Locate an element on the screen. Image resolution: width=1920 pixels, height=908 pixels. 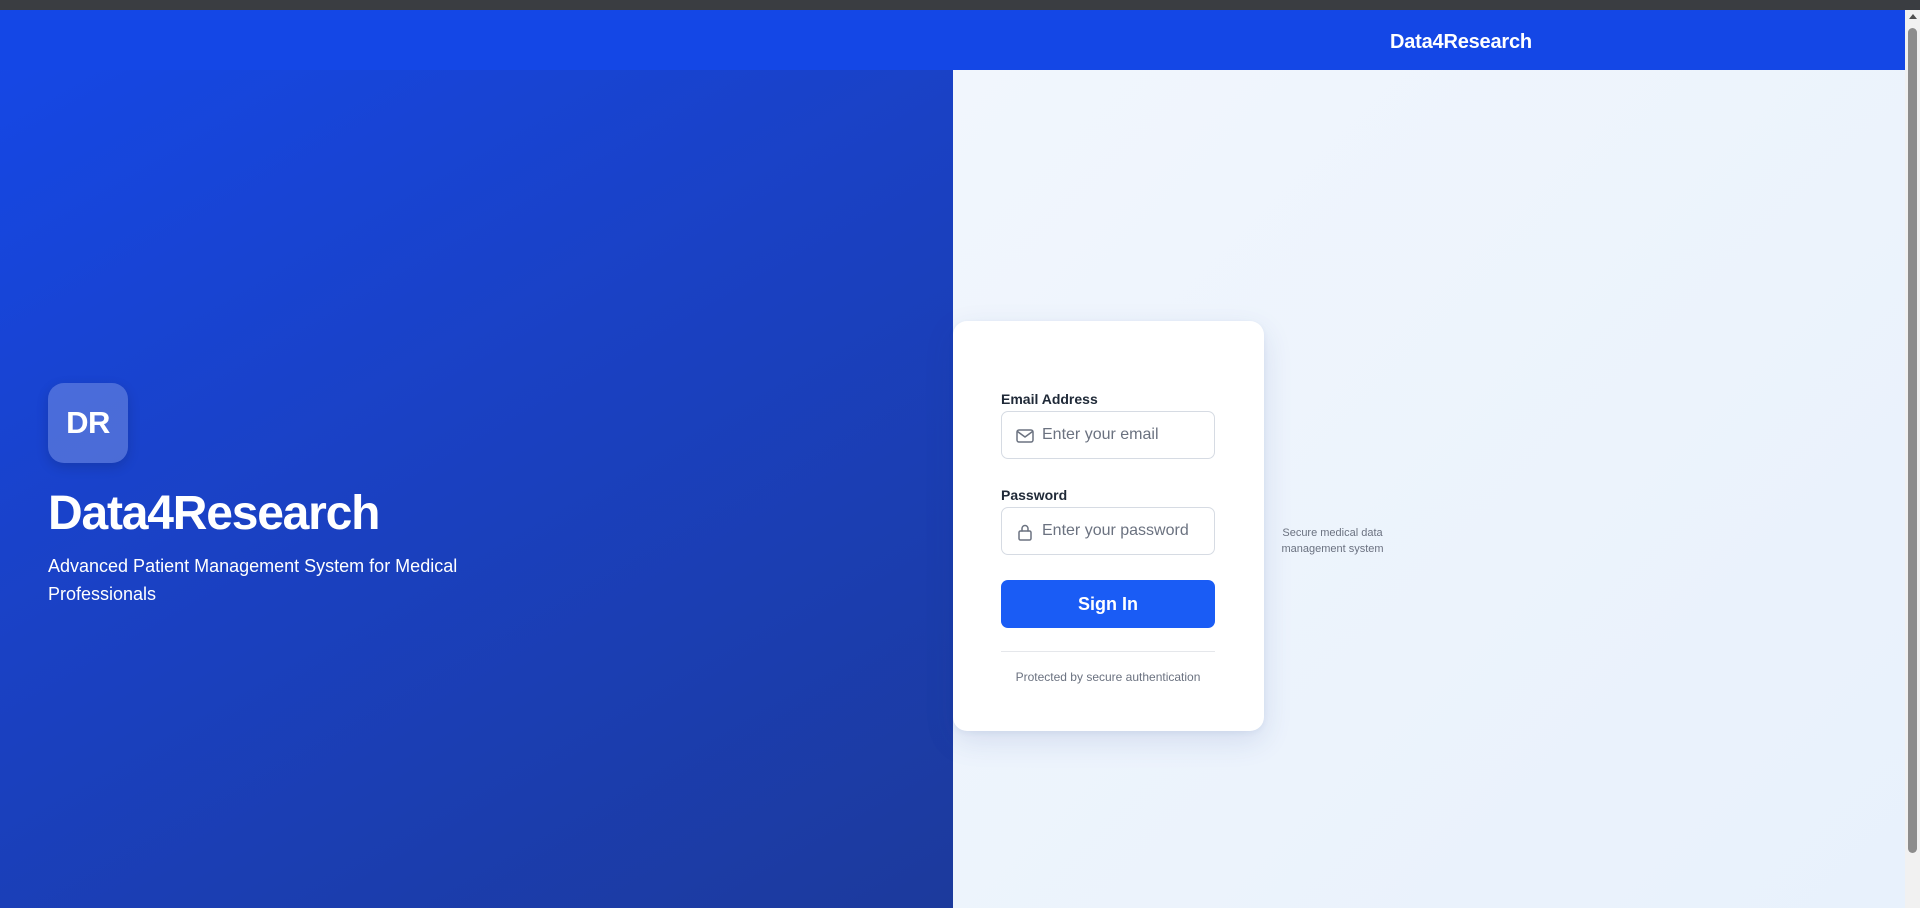
scroll-up-arrow-icon is located at coordinates (1913, 16).